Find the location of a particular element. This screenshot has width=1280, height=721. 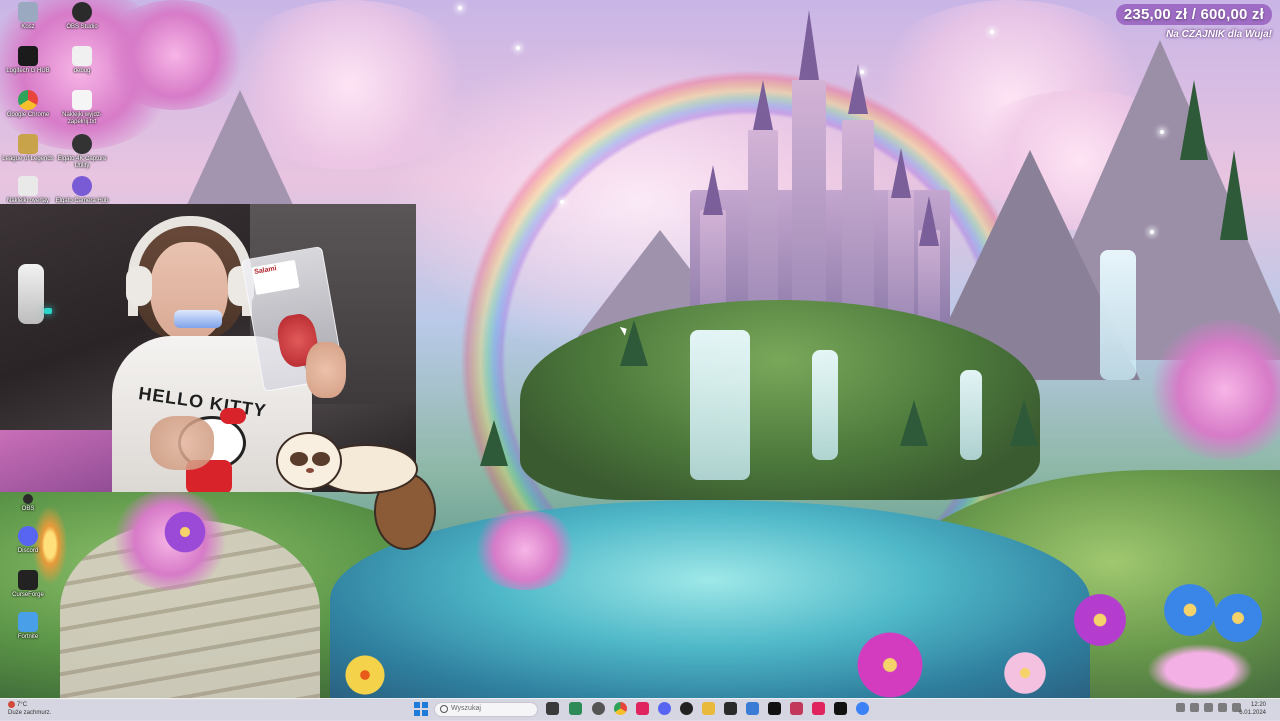

recycle-bin-icon is located at coordinates (28, 12).